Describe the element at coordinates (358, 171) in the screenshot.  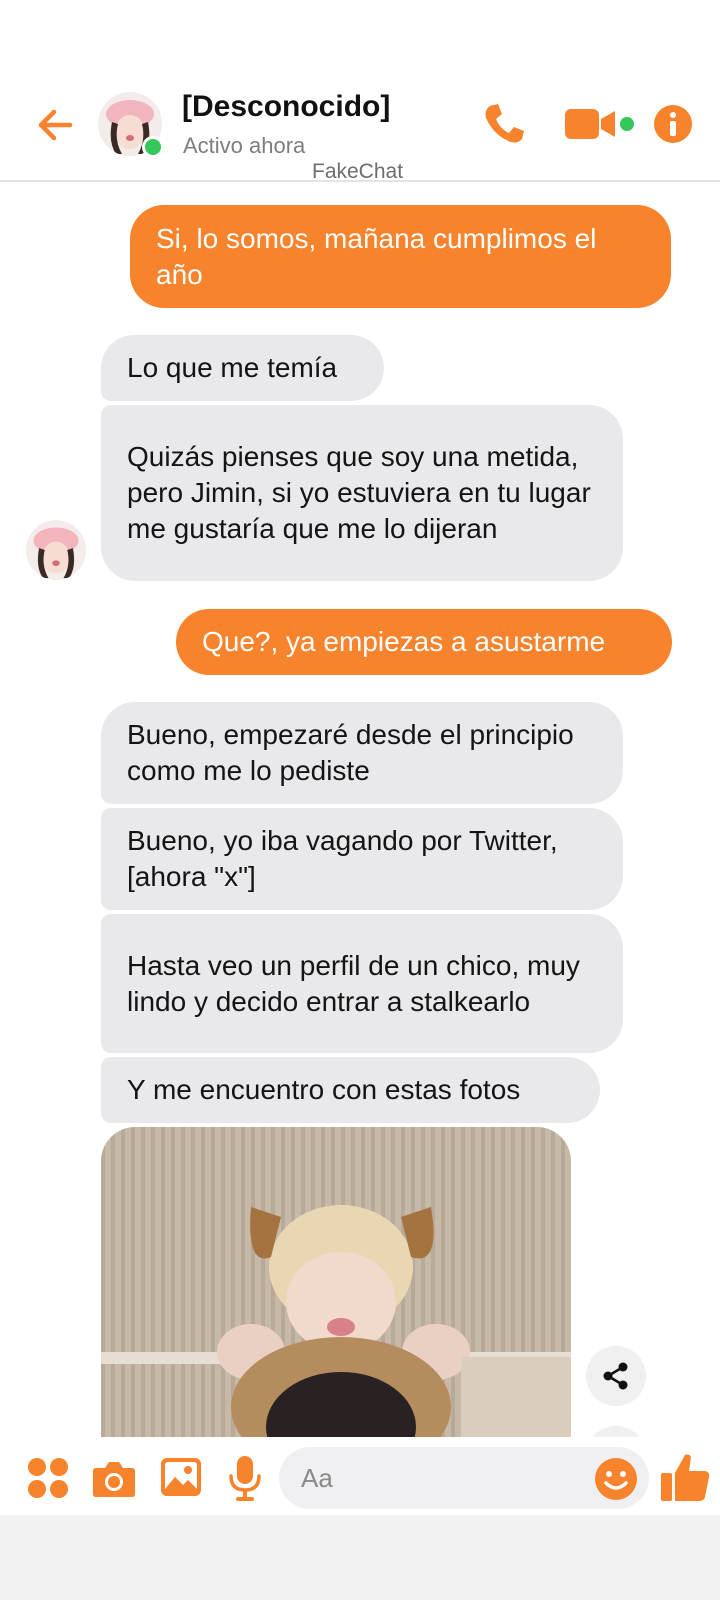
I see `watermark: FakeChat` at that location.